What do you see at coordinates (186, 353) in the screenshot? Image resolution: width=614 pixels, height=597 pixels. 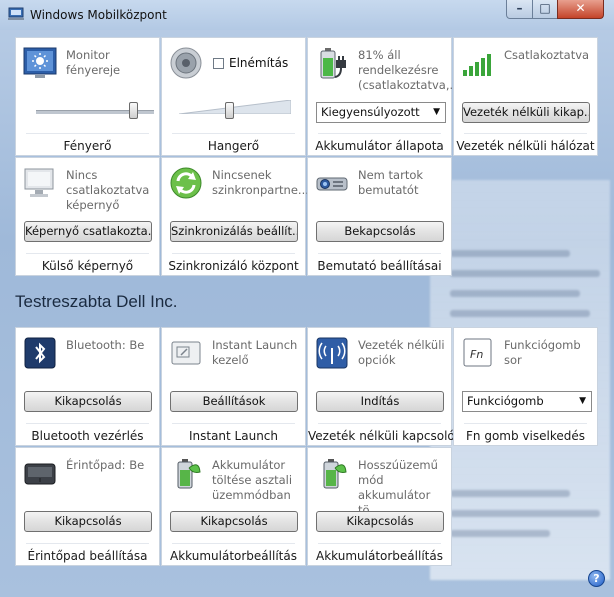 I see `instant-launch-icon` at bounding box center [186, 353].